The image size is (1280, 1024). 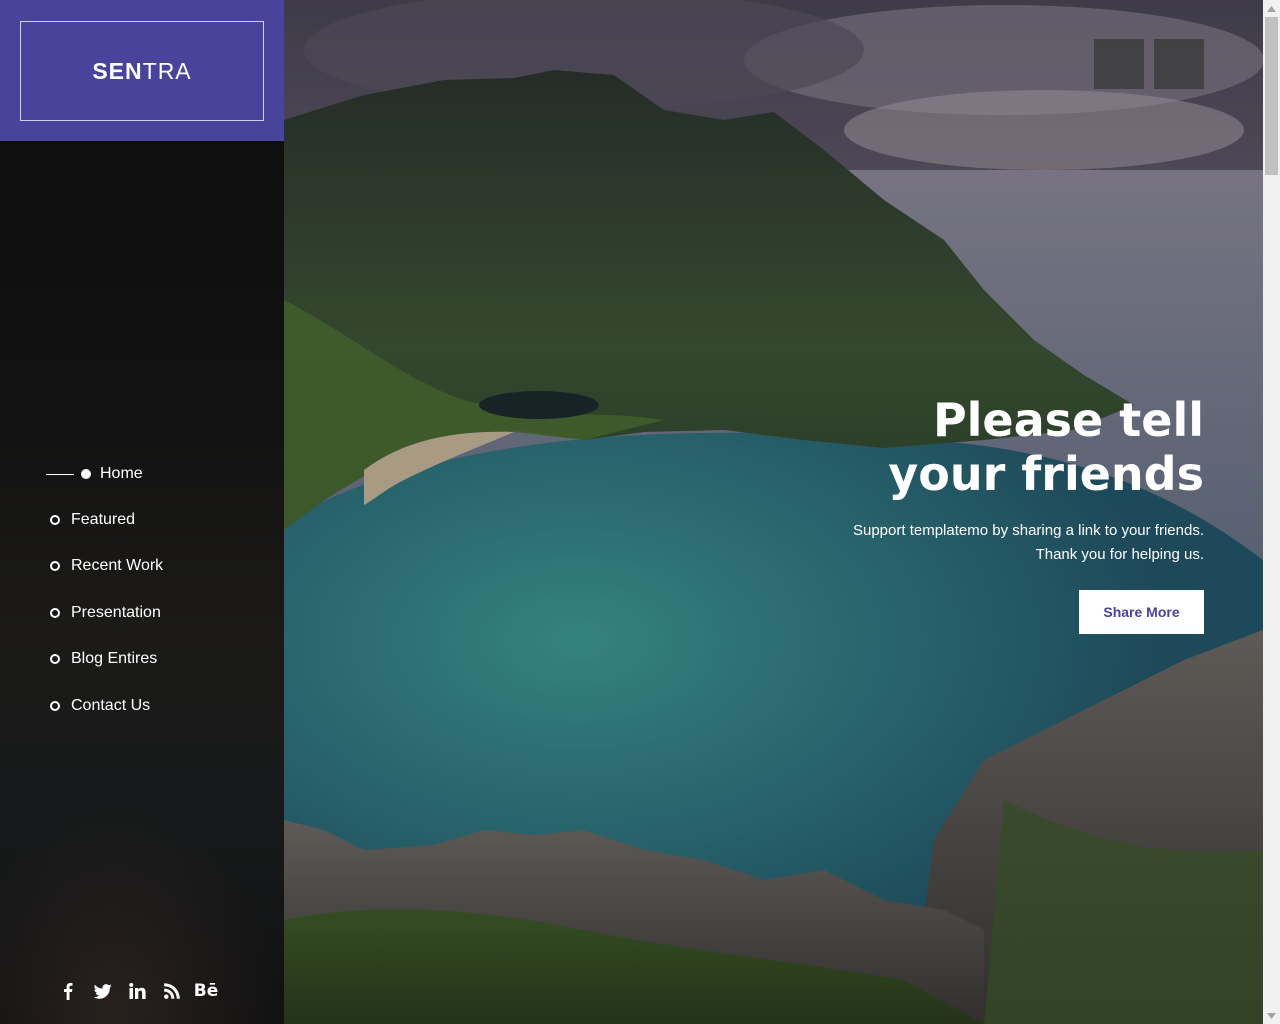 What do you see at coordinates (1141, 612) in the screenshot?
I see `share-more-button: Share More` at bounding box center [1141, 612].